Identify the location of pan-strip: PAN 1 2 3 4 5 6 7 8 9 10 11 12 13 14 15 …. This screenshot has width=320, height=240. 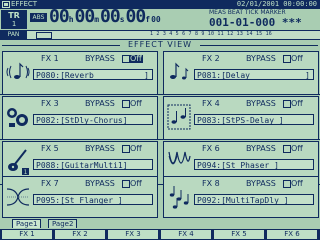
(160, 35).